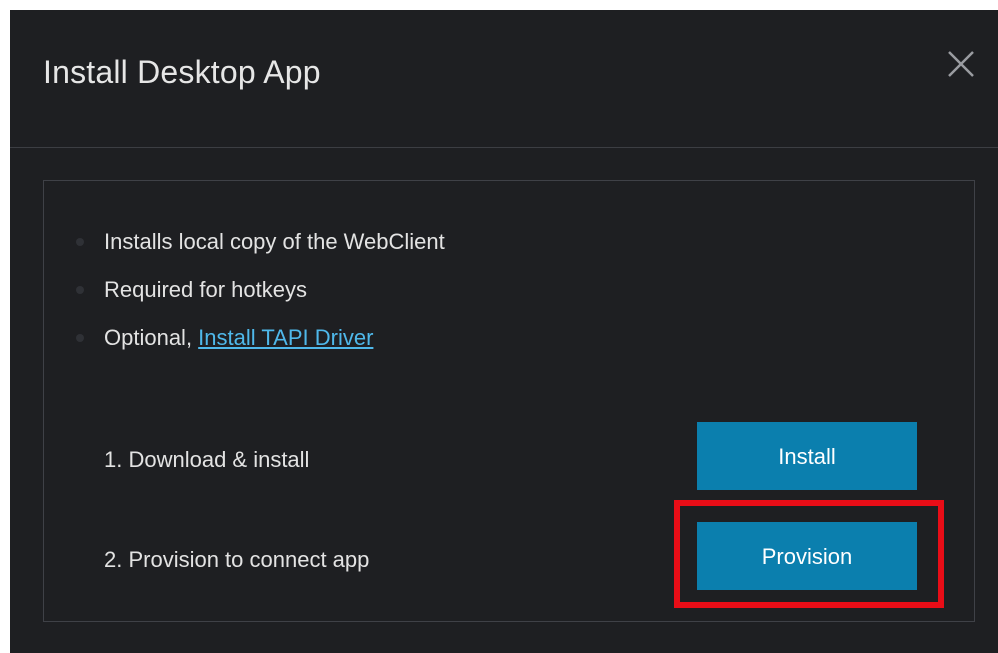 Image resolution: width=998 pixels, height=653 pixels. What do you see at coordinates (285, 337) in the screenshot?
I see `install-tapi-driver-link: Install TAPI Driver` at bounding box center [285, 337].